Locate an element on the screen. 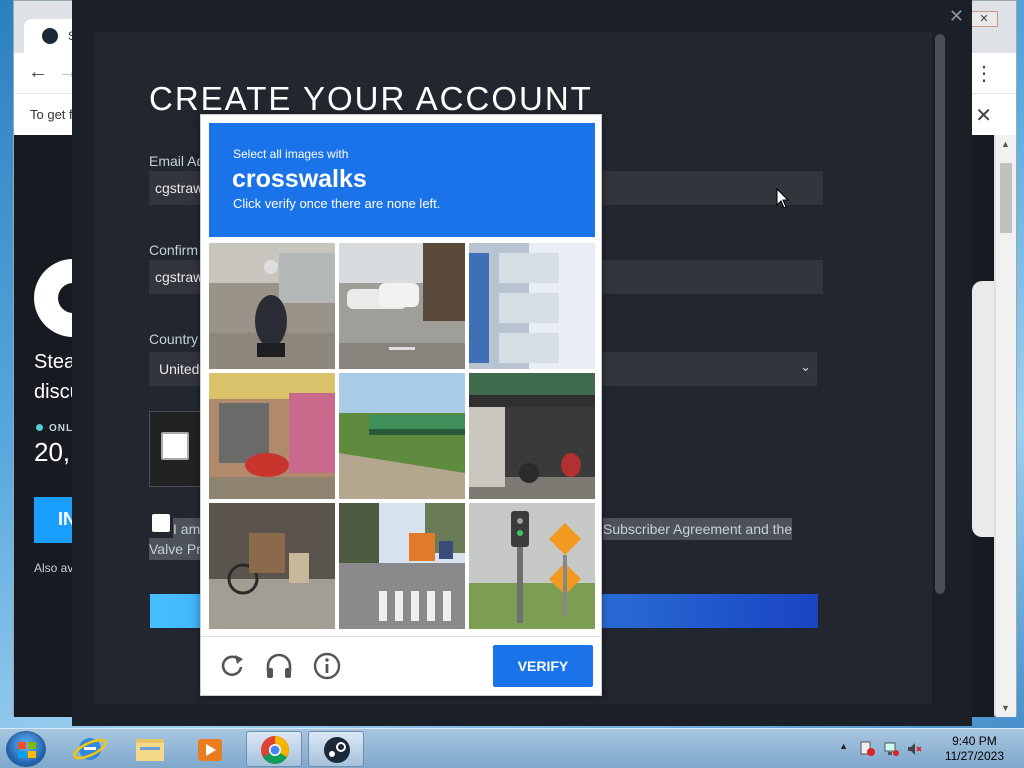 This screenshot has height=768, width=1024. headphones-icon is located at coordinates (279, 666).